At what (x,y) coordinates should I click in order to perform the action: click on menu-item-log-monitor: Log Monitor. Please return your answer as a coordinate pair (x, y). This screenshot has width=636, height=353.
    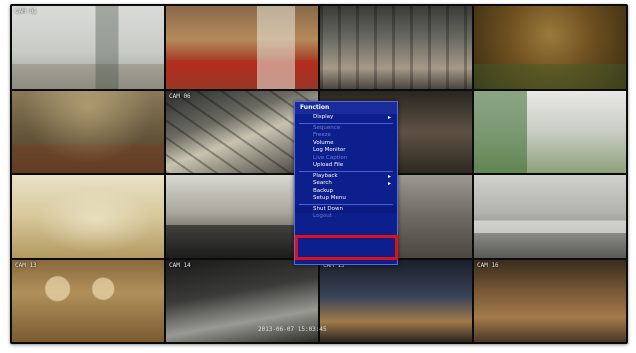
    Looking at the image, I should click on (346, 151).